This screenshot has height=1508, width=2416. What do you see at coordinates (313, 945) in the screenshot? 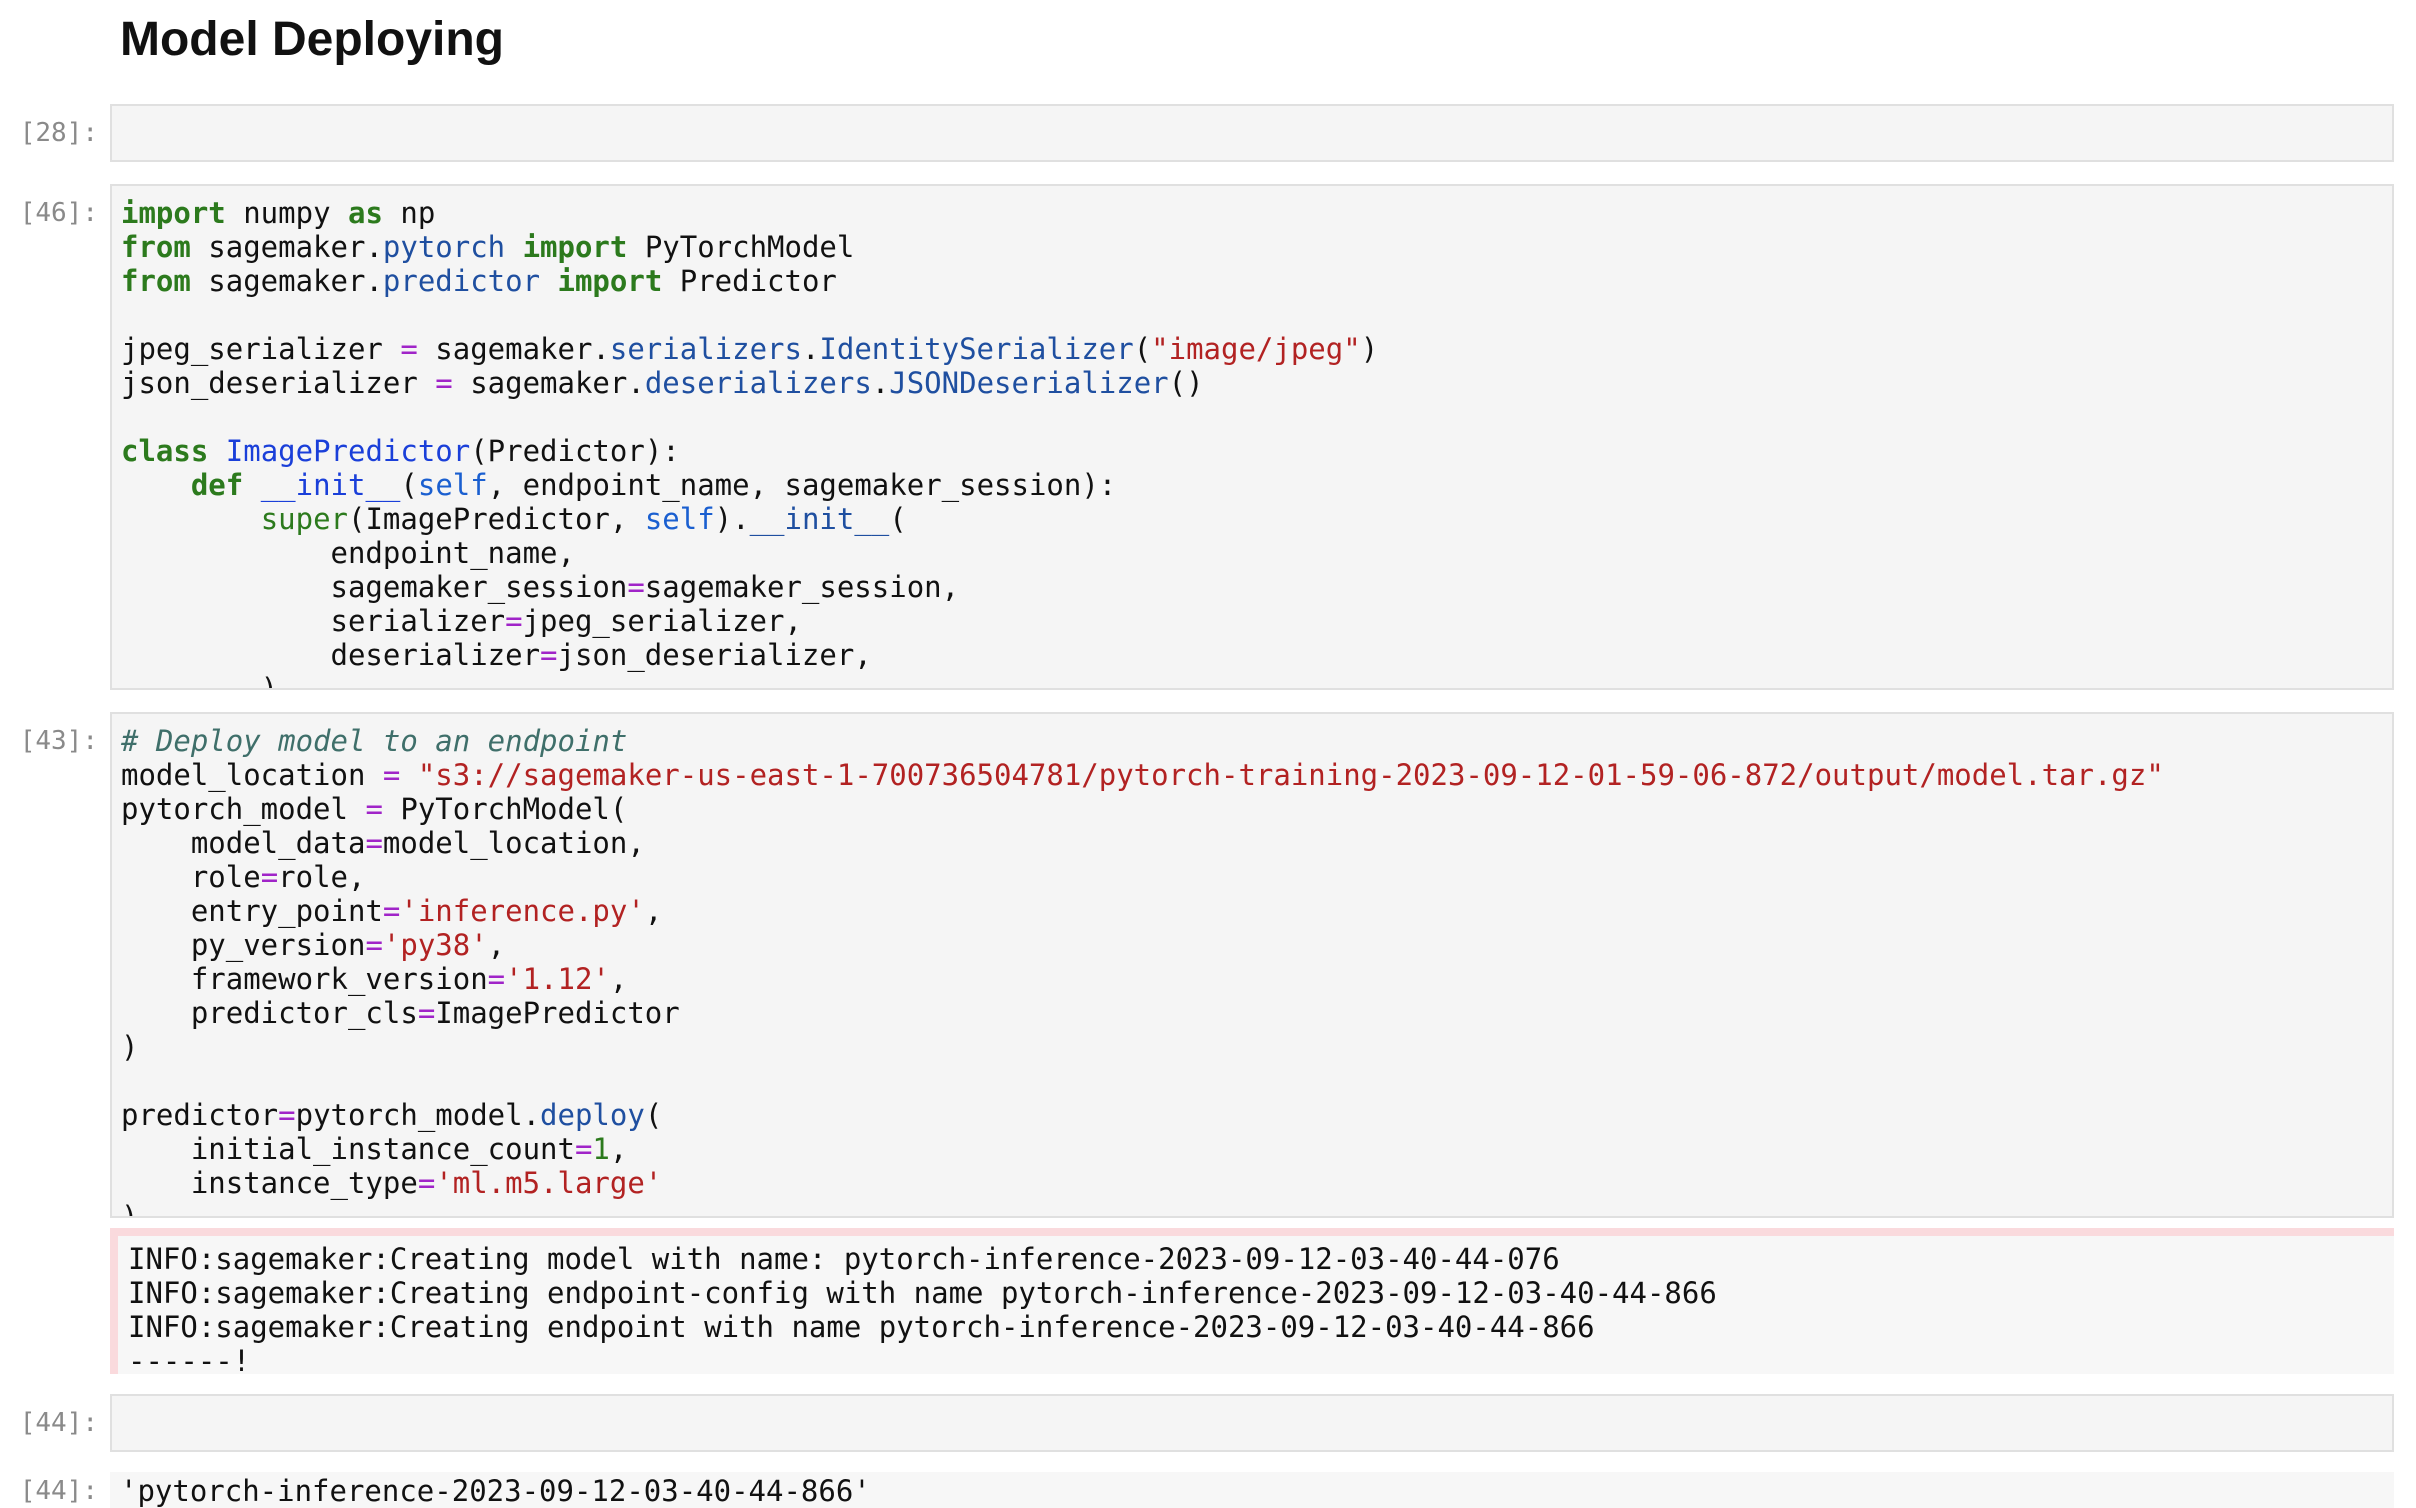
I see `code-line: py_version='py38',` at bounding box center [313, 945].